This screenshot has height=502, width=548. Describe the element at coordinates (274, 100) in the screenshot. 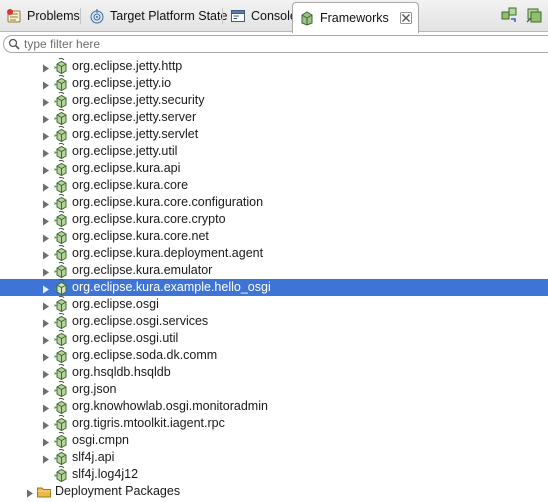

I see `tree-row: org.eclipse.jetty.security` at that location.